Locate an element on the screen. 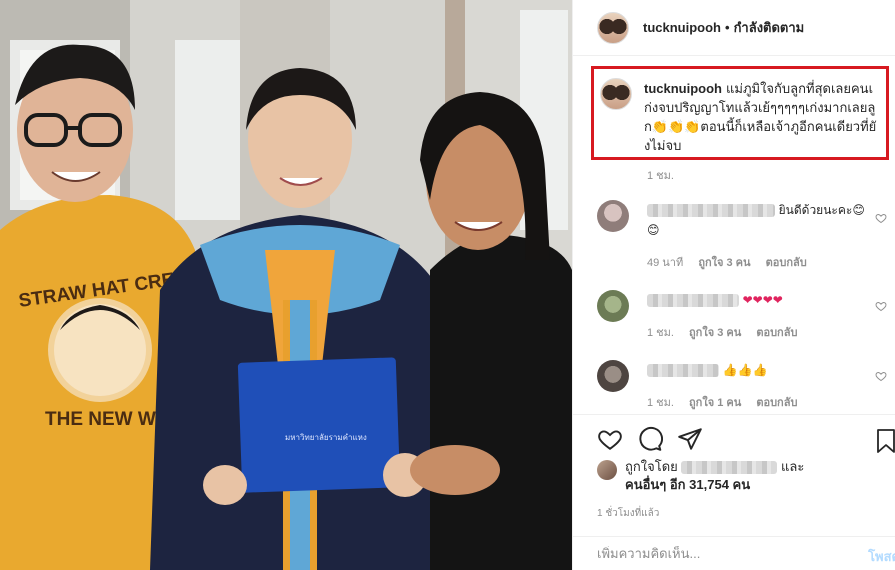 The height and width of the screenshot is (570, 895). liked-by-prefix: ถูกใจโดย is located at coordinates (651, 466).